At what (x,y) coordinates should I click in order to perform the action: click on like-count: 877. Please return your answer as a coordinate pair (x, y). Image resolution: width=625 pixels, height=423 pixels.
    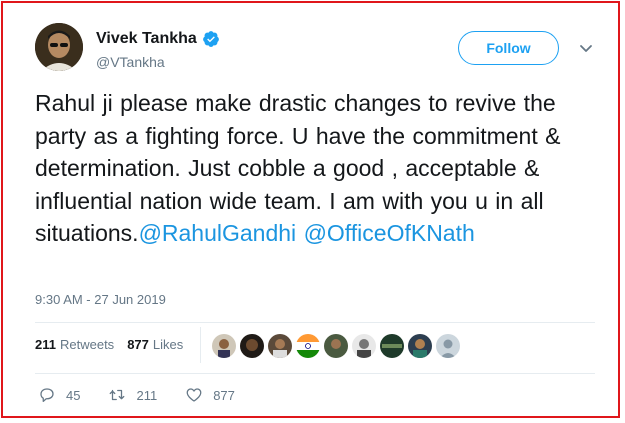
    Looking at the image, I should click on (224, 395).